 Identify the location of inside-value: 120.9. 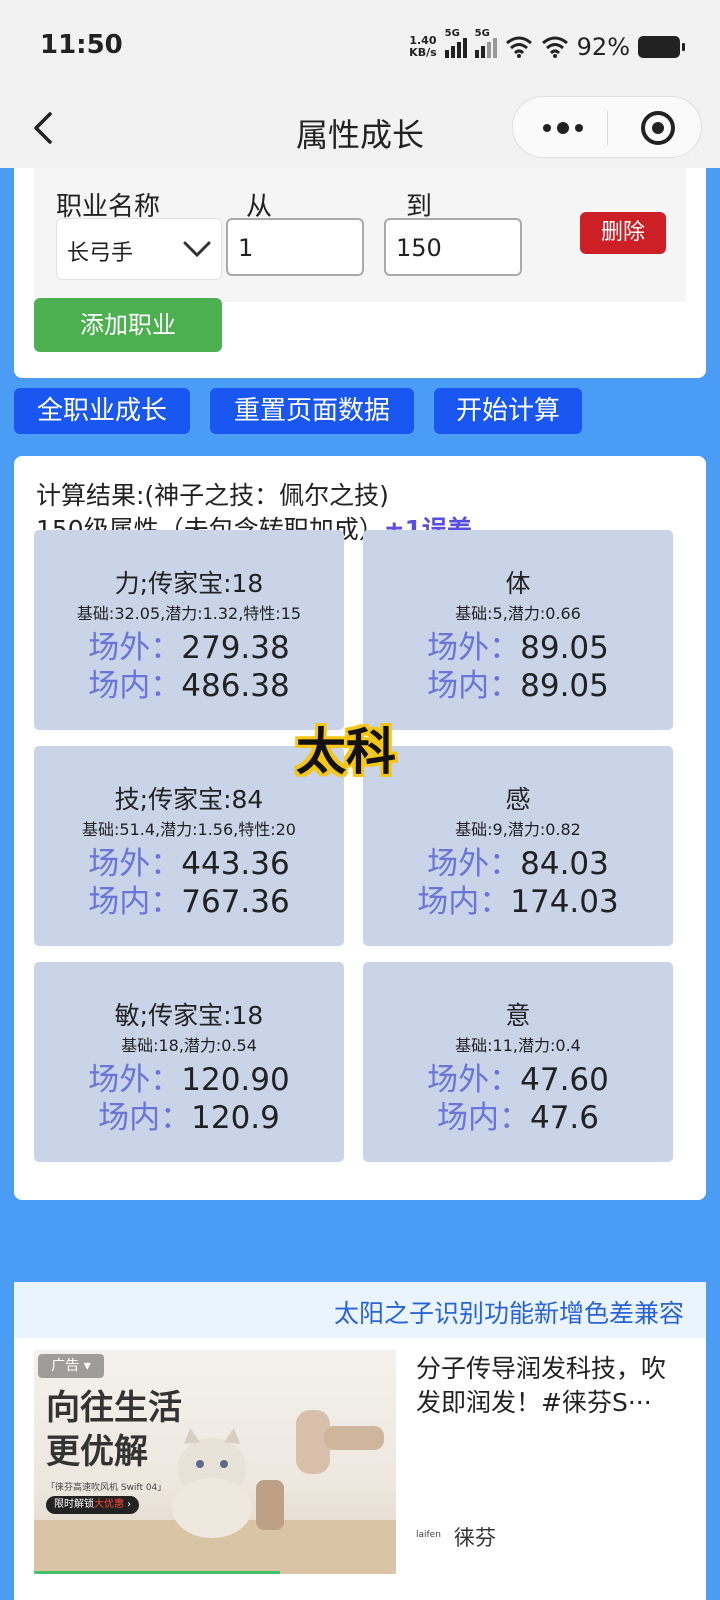
(235, 1118).